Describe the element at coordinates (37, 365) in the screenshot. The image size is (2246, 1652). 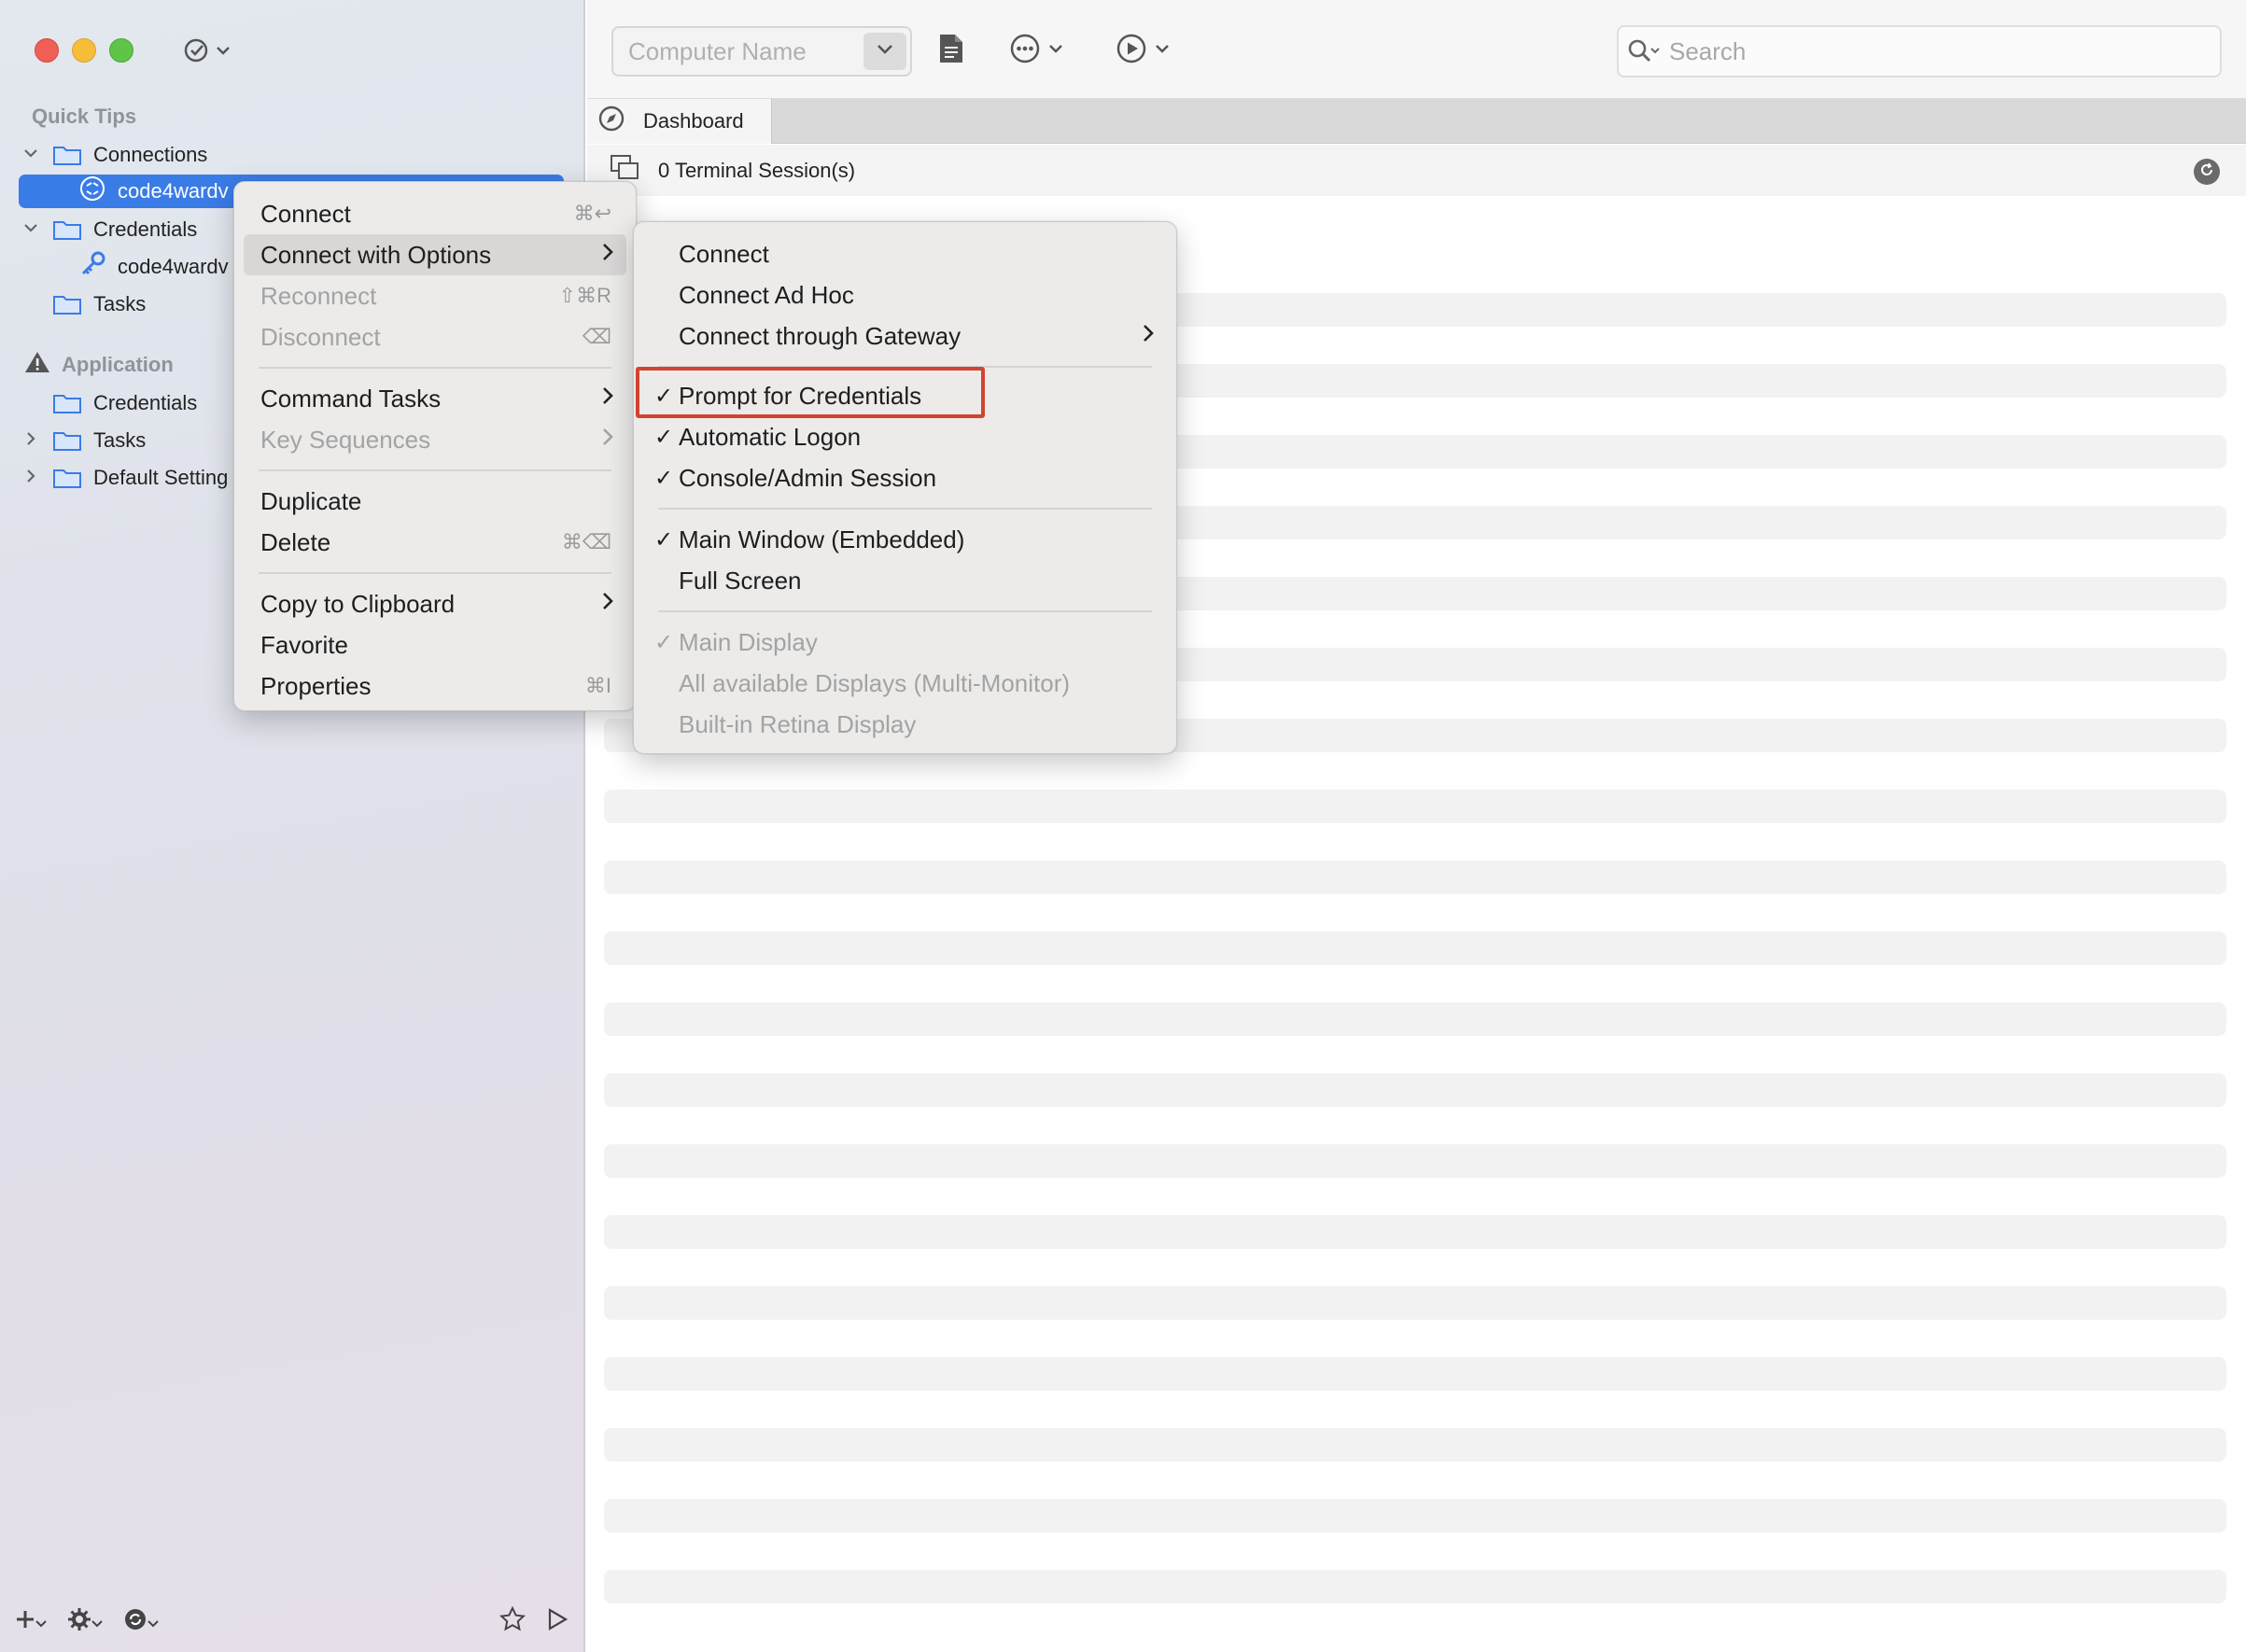
I see `warning-icon` at that location.